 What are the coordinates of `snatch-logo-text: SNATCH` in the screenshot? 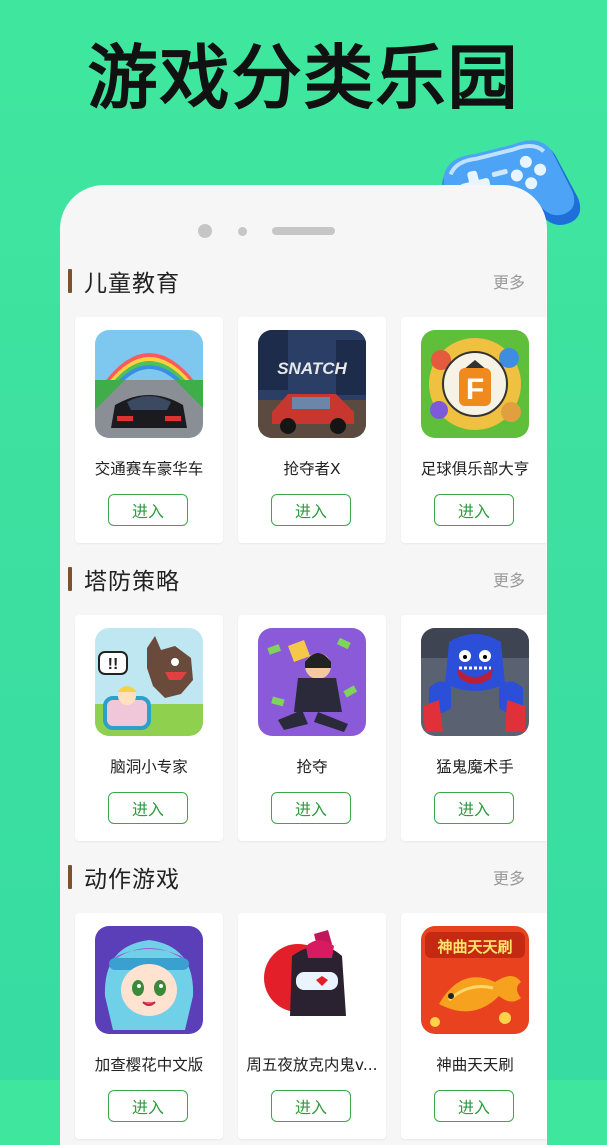 It's located at (312, 368).